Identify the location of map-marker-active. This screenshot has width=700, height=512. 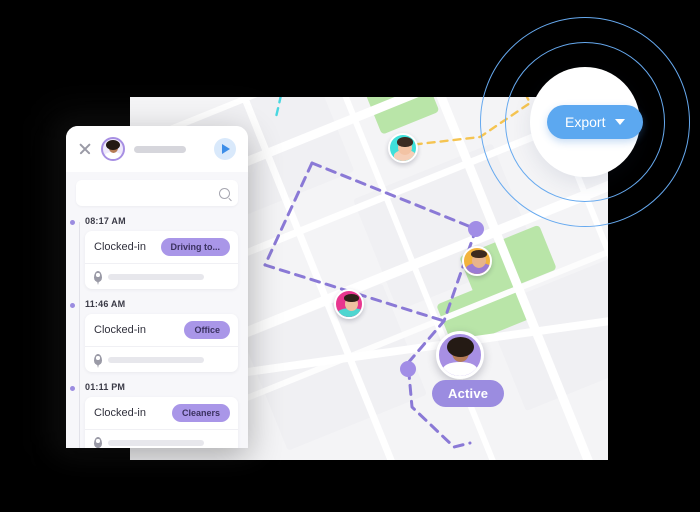
(460, 355).